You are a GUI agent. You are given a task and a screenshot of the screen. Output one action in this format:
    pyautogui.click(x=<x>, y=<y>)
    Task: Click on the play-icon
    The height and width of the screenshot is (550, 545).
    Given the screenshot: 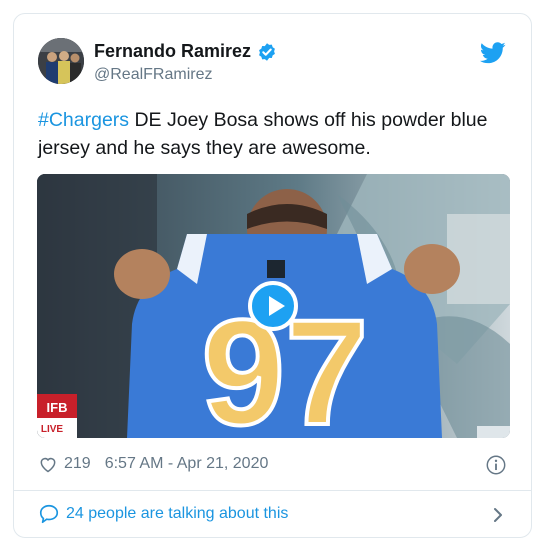 What is the action you would take?
    pyautogui.click(x=273, y=306)
    